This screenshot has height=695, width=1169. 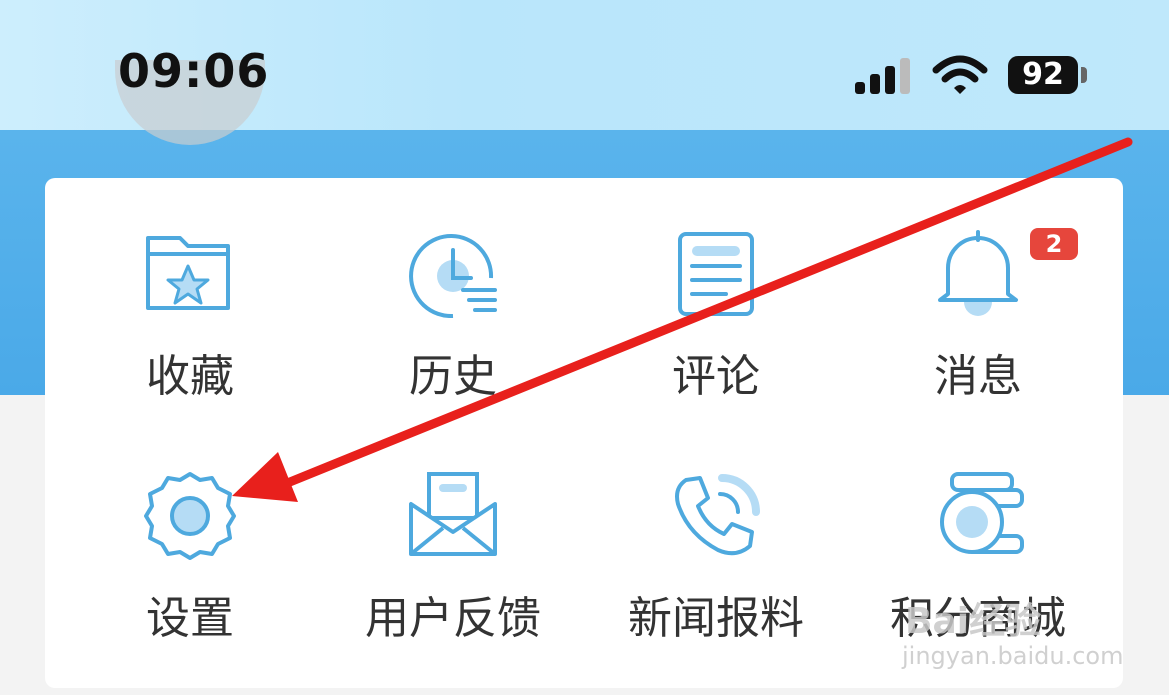 I want to click on unread-badge: 2, so click(x=1054, y=244).